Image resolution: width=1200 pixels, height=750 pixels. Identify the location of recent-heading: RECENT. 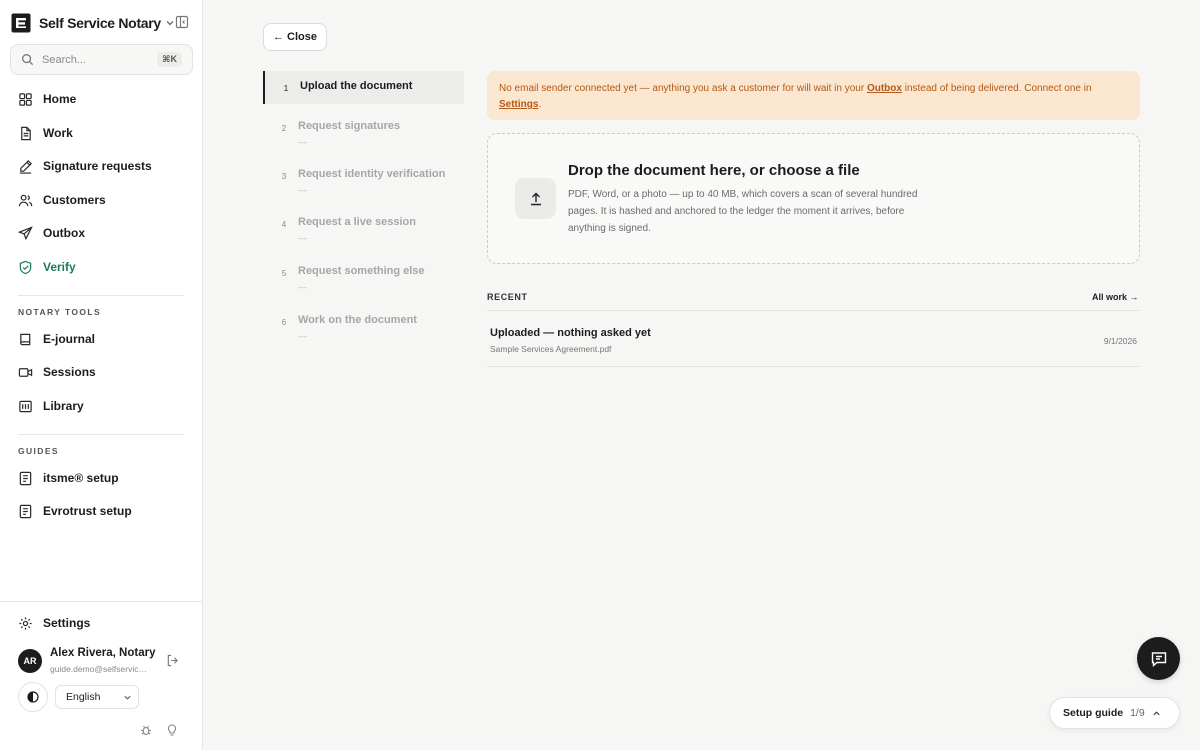
(507, 297).